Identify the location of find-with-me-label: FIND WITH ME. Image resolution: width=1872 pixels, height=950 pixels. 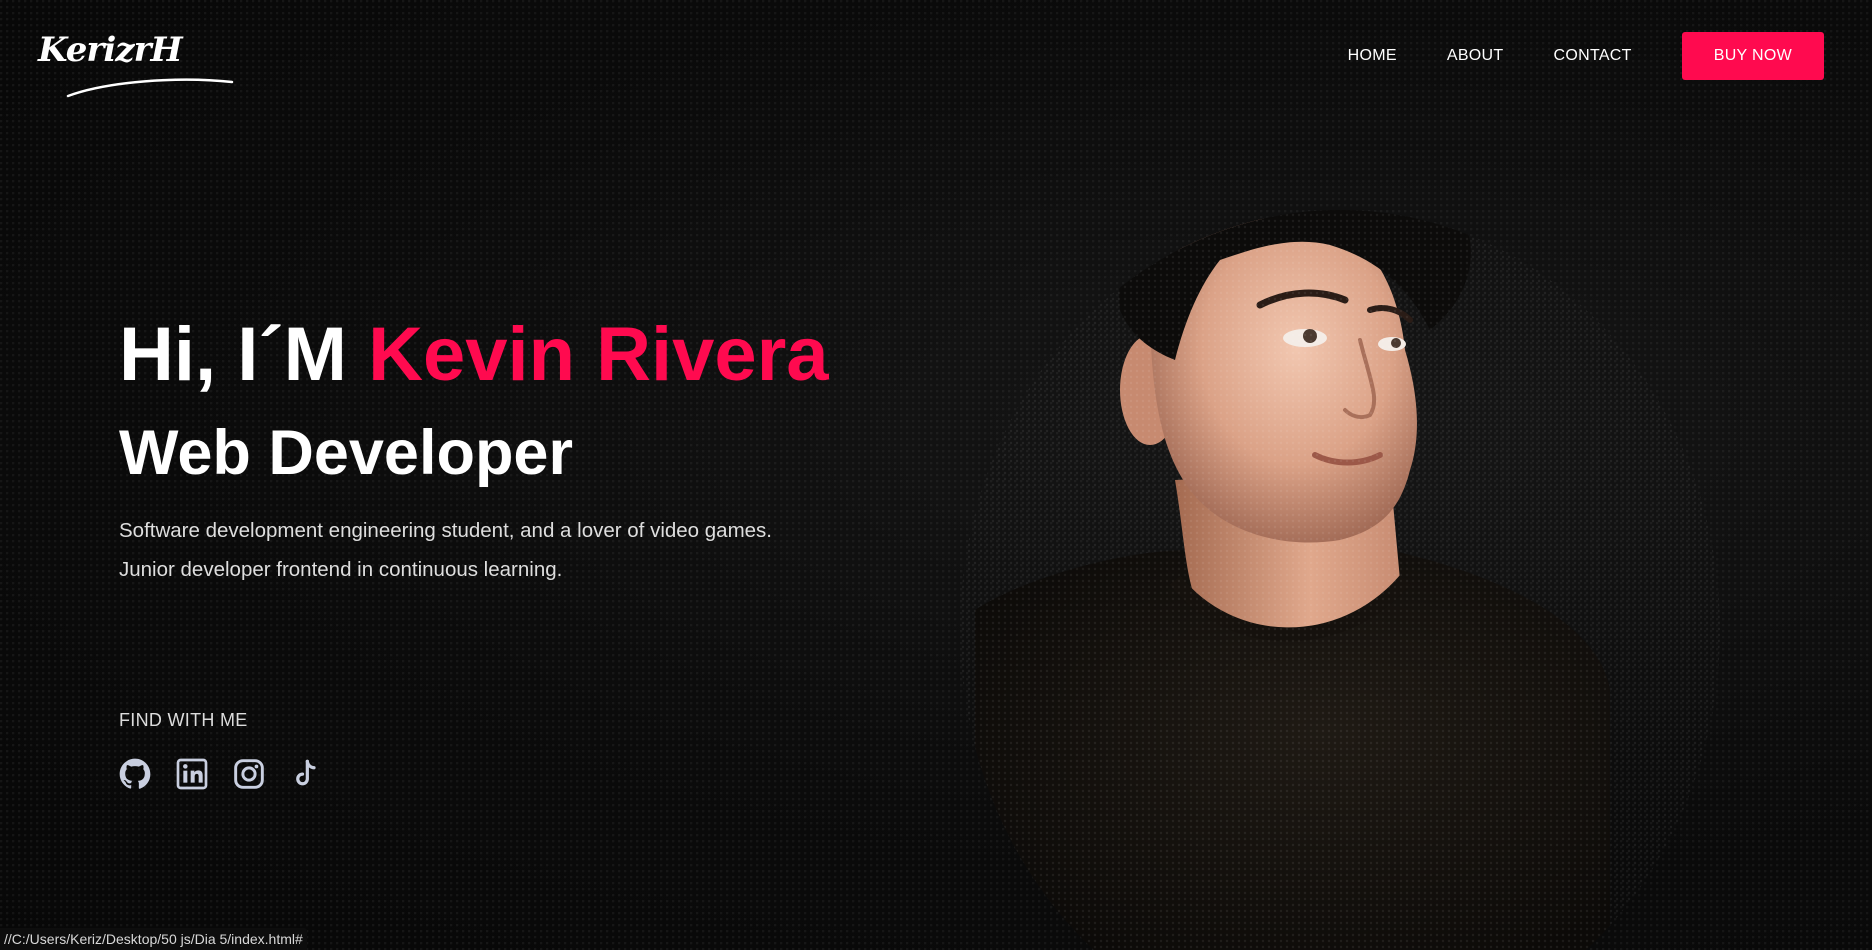
(183, 720).